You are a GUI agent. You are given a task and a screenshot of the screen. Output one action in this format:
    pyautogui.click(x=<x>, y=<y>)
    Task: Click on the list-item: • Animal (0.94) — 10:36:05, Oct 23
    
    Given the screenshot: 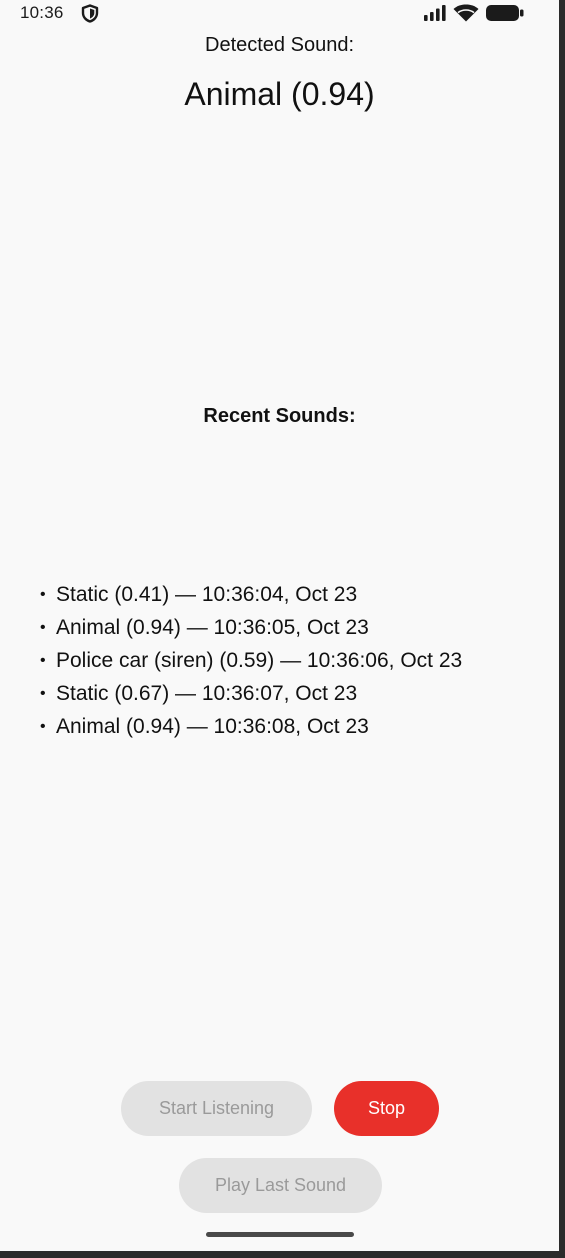 What is the action you would take?
    pyautogui.click(x=295, y=627)
    